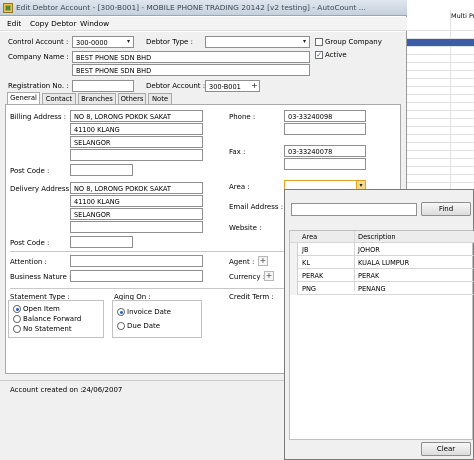 This screenshot has height=460, width=474. What do you see at coordinates (263, 261) in the screenshot?
I see `agent-lookup-icon: +` at bounding box center [263, 261].